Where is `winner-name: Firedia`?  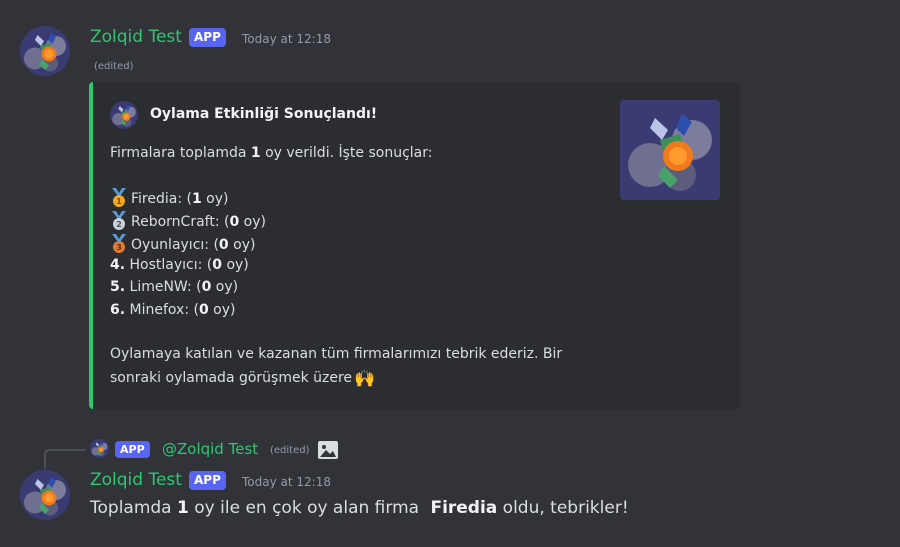
winner-name: Firedia is located at coordinates (464, 508).